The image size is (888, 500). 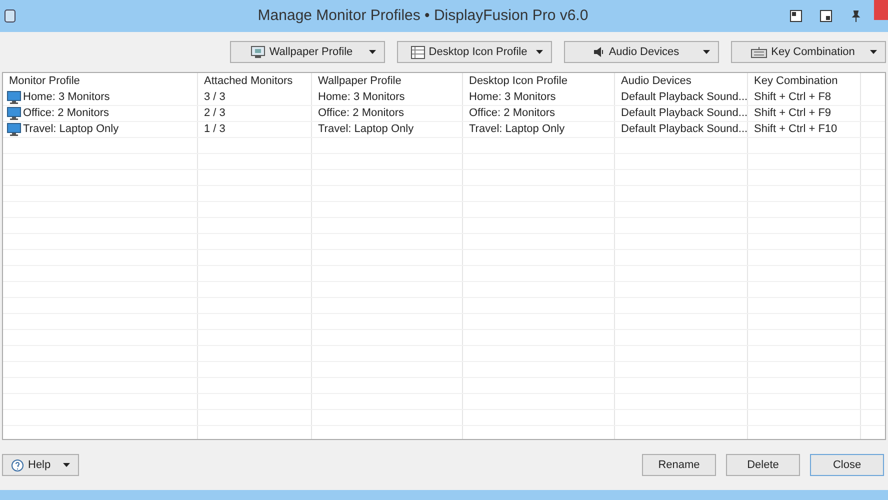 I want to click on dialog-button: Rename, so click(x=679, y=465).